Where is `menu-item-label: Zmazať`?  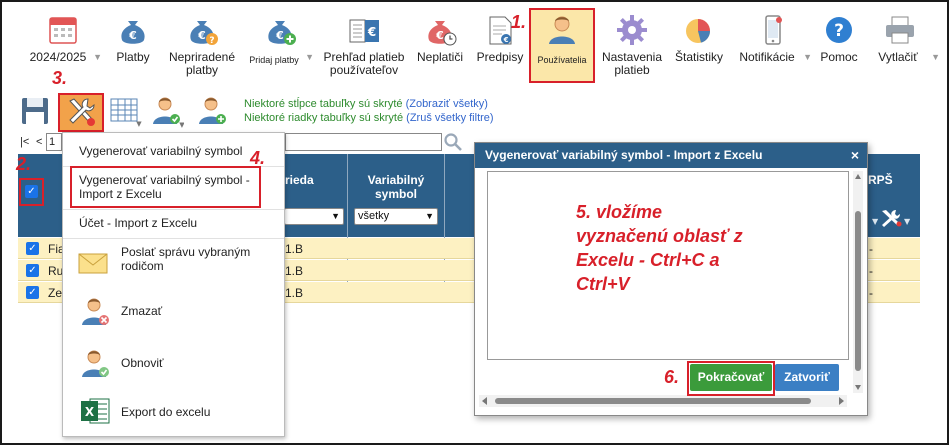
menu-item-label: Zmazať is located at coordinates (142, 311).